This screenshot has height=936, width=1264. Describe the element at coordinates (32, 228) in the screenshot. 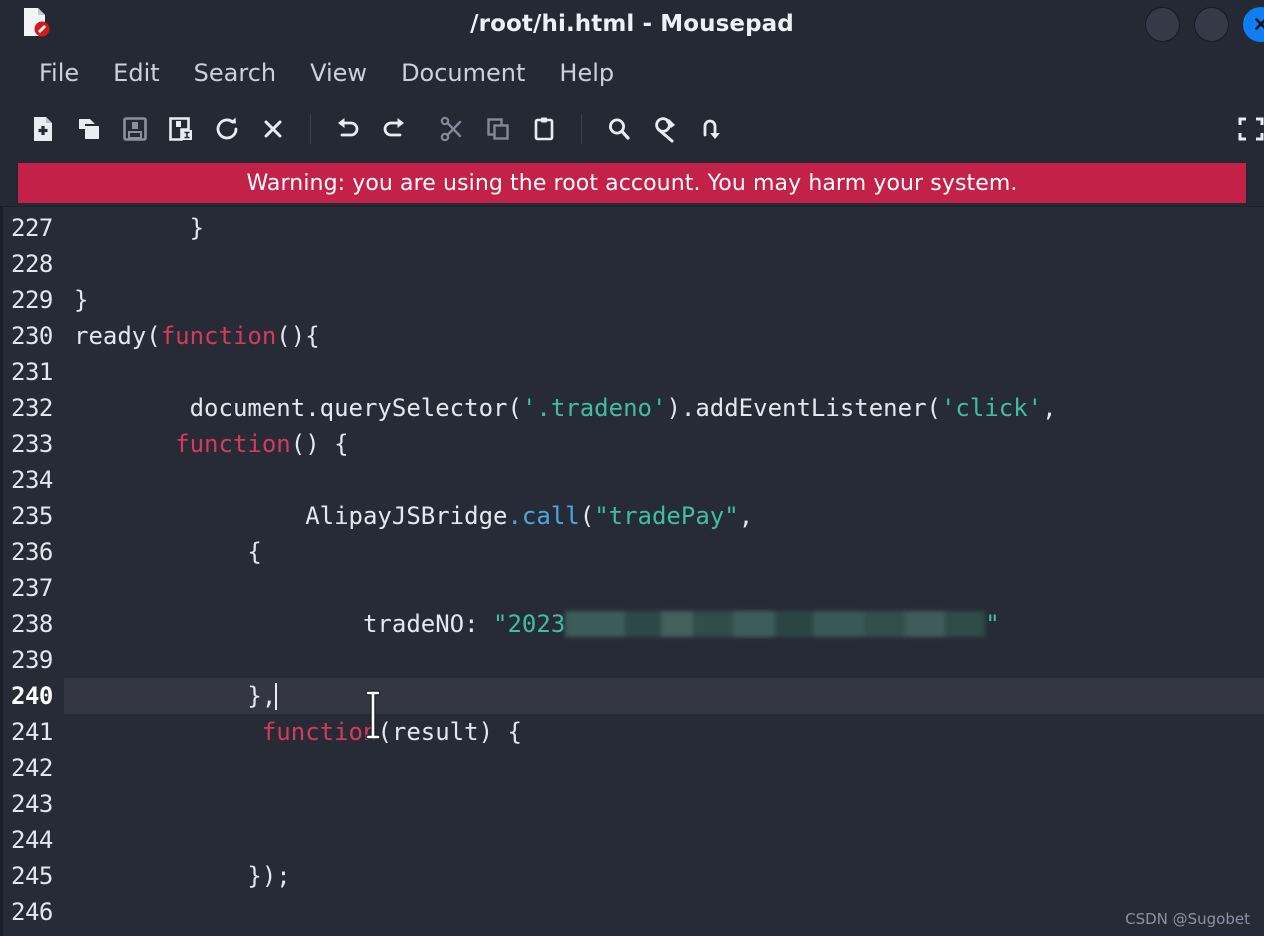

I see `line-number: 227` at that location.